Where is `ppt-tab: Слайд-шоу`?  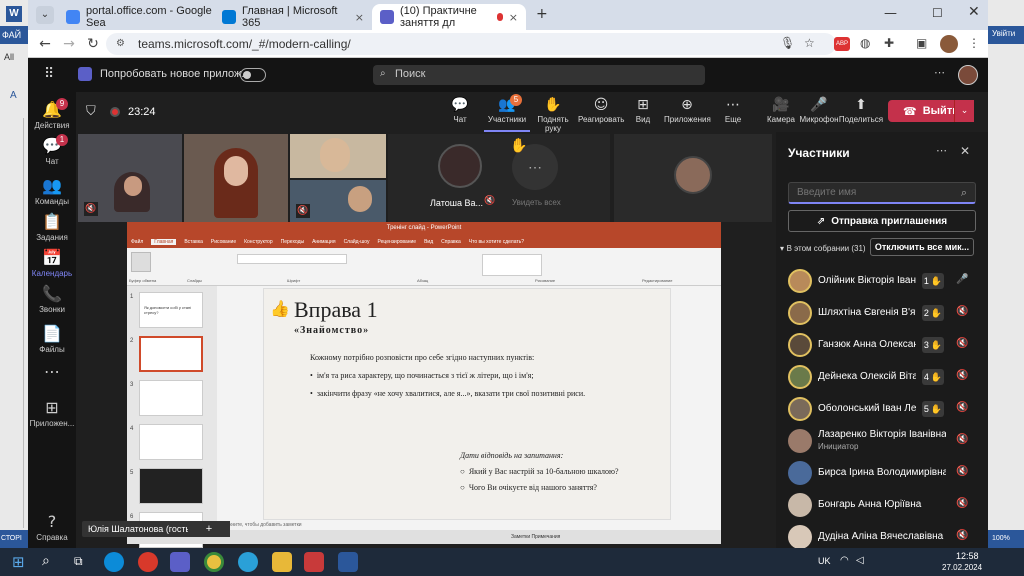
ppt-tab: Слайд-шоу is located at coordinates (357, 242).